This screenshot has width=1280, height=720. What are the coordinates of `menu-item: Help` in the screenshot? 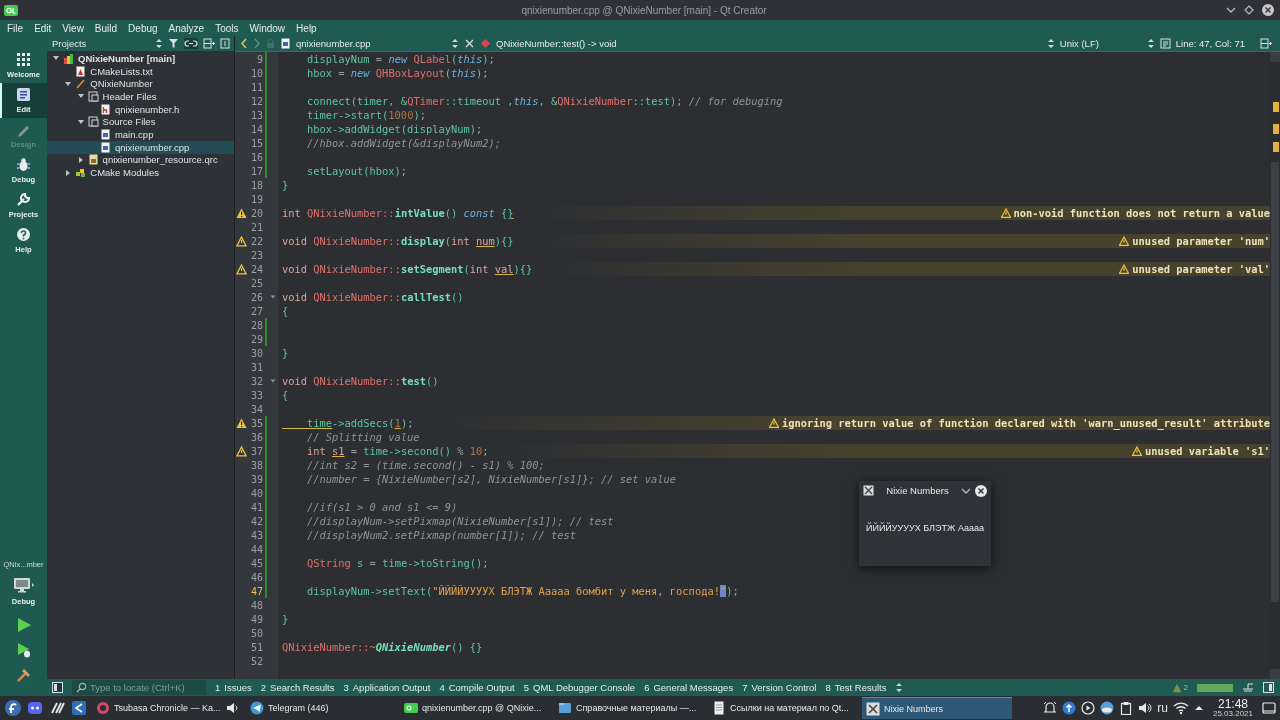 It's located at (306, 28).